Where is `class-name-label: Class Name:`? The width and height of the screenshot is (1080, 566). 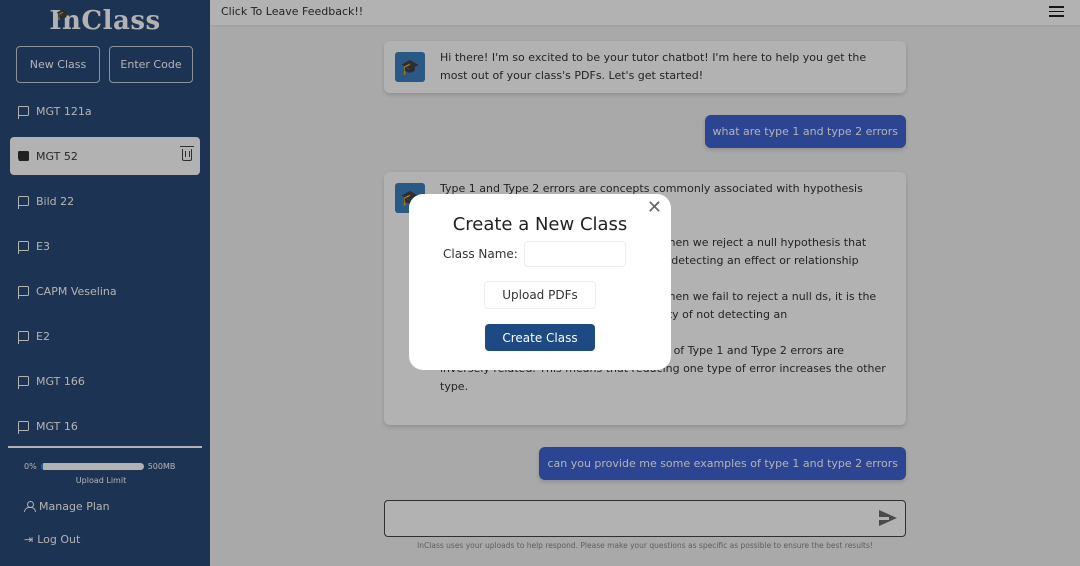
class-name-label: Class Name: is located at coordinates (480, 254).